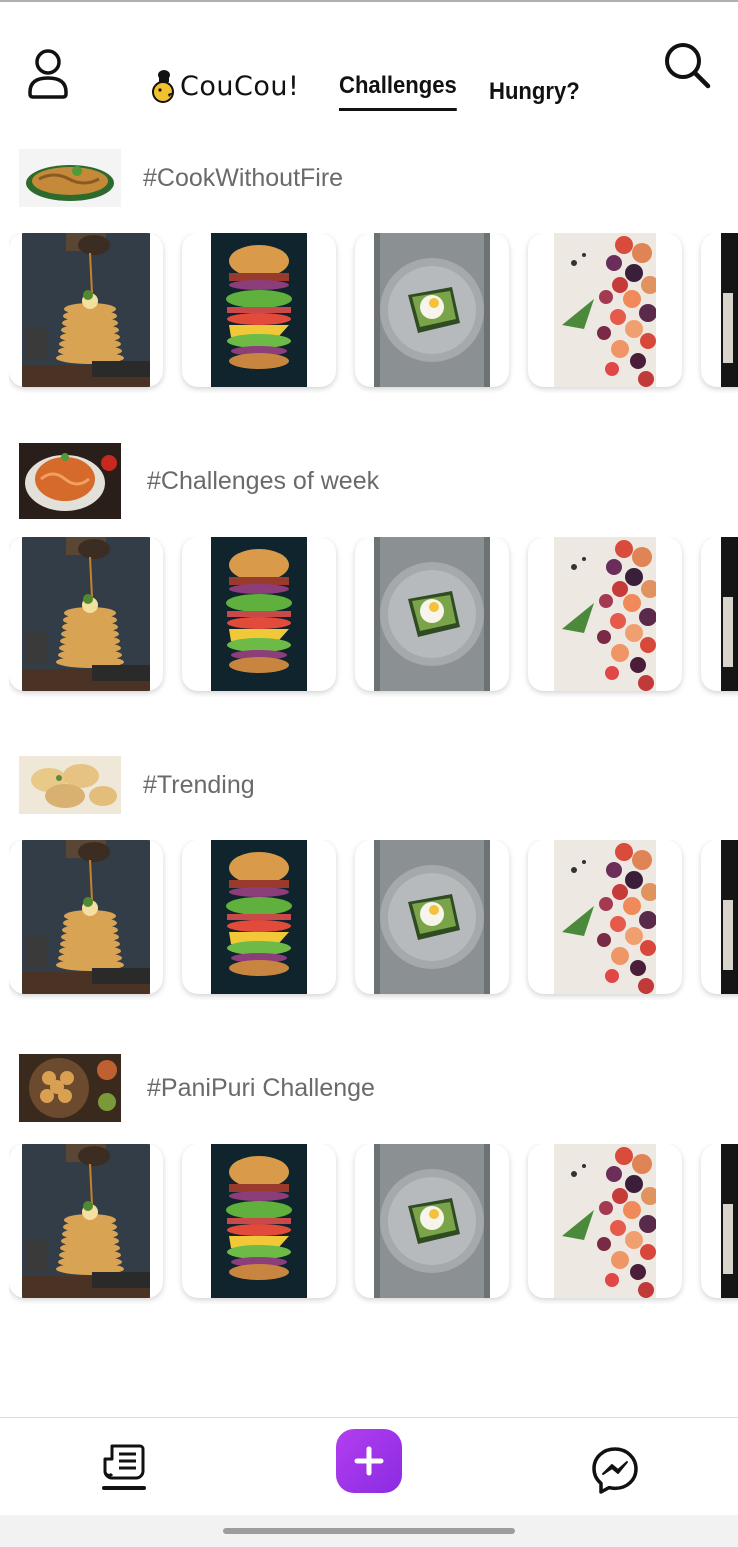  Describe the element at coordinates (163, 86) in the screenshot. I see `chef-mascot-icon` at that location.